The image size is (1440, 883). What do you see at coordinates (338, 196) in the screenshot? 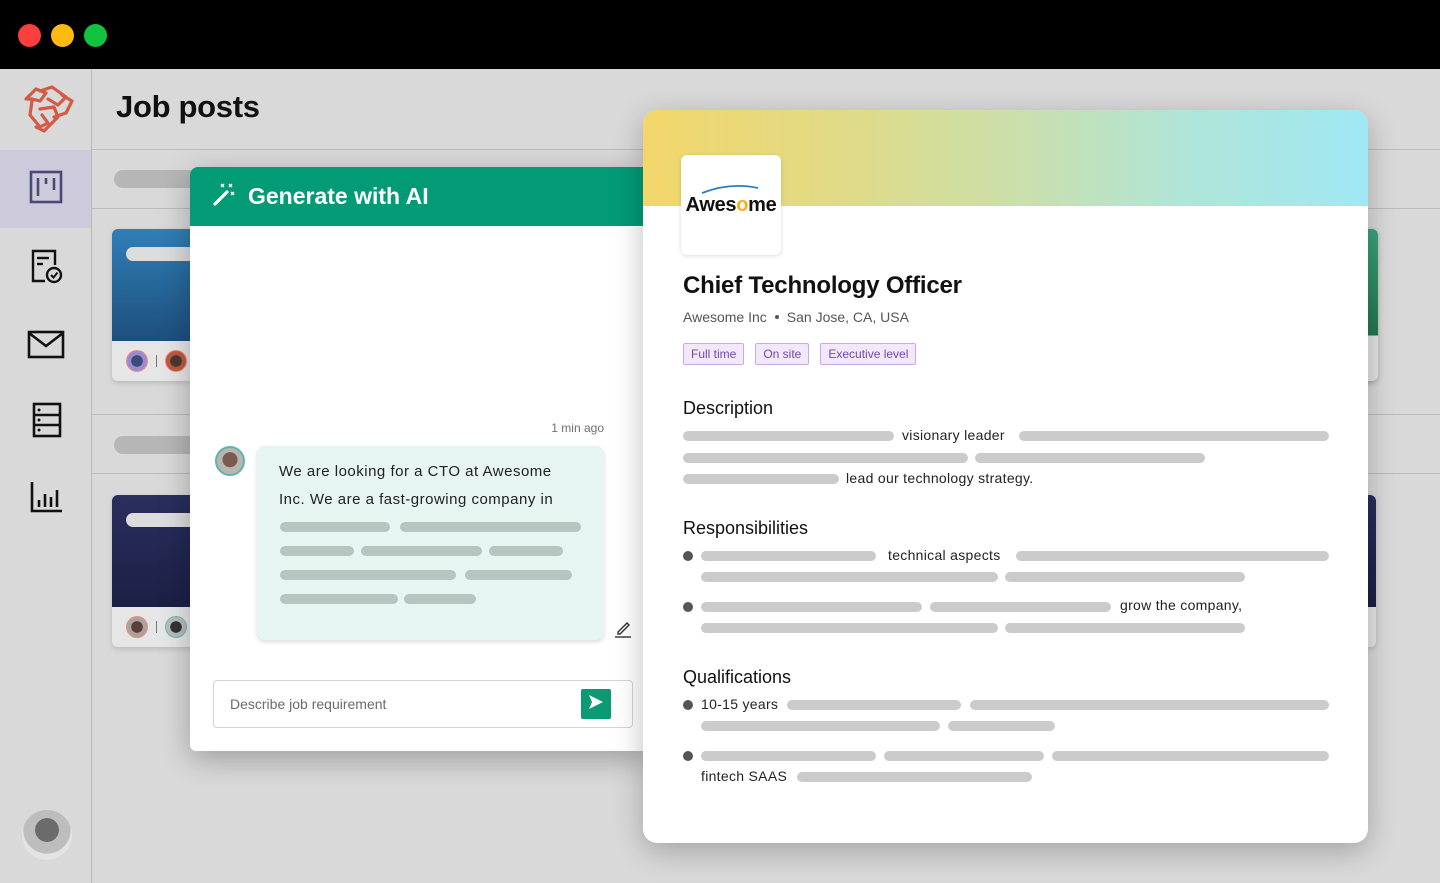
I see `ai-panel-title: Generate with AI` at bounding box center [338, 196].